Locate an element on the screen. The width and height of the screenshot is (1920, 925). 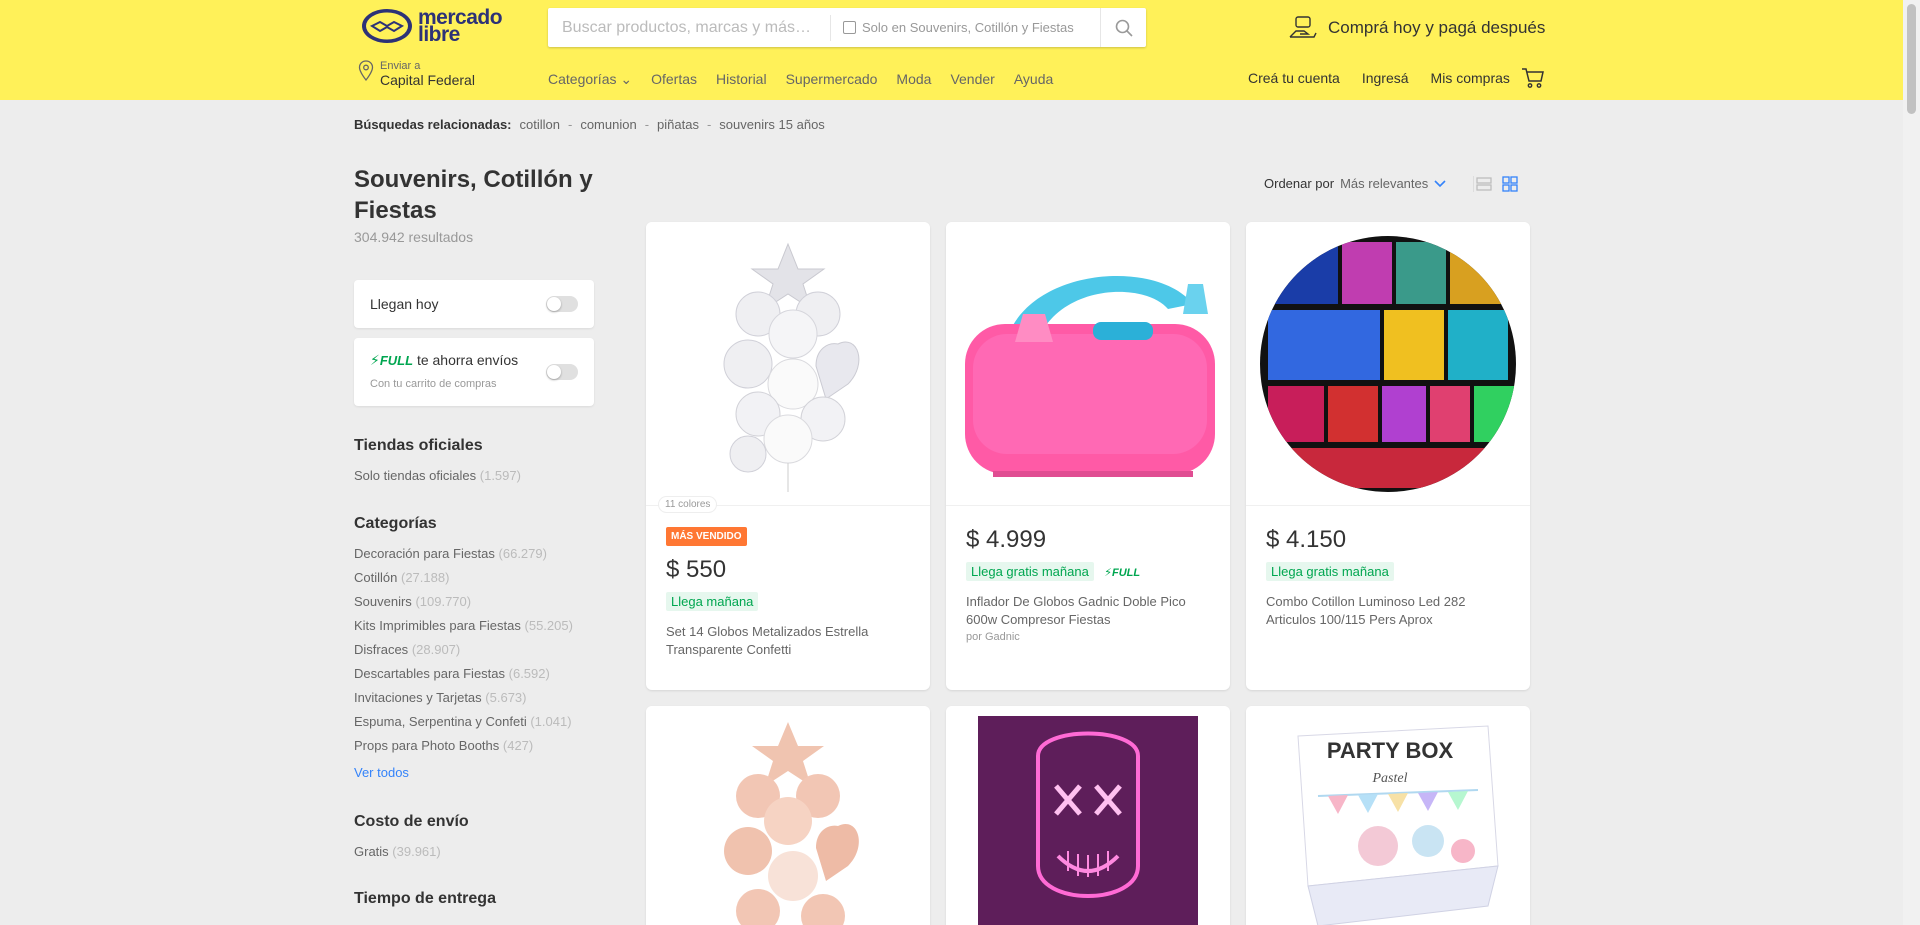
my-purchases-link: Mis compras is located at coordinates (1470, 78).